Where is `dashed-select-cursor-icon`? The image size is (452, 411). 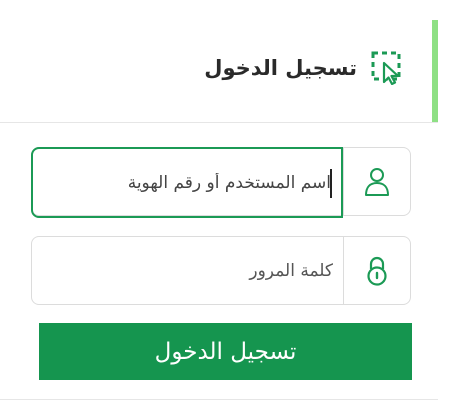
dashed-select-cursor-icon is located at coordinates (386, 68).